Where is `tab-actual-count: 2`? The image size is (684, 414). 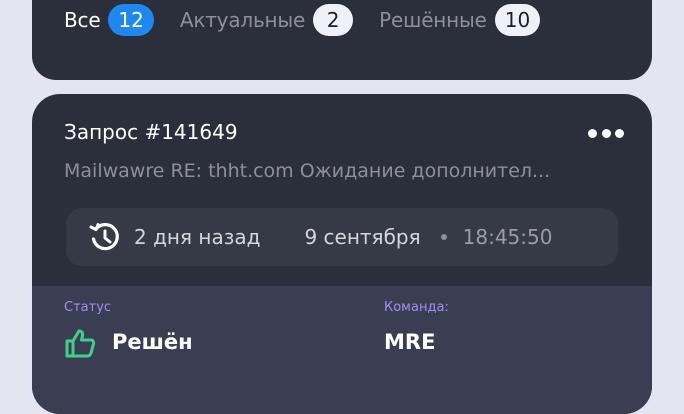
tab-actual-count: 2 is located at coordinates (333, 20).